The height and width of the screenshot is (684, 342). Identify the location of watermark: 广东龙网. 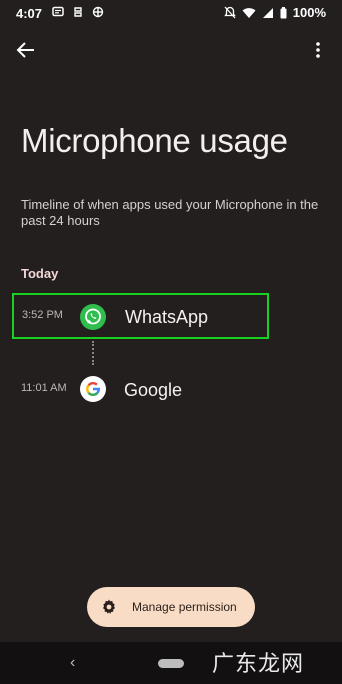
(257, 664).